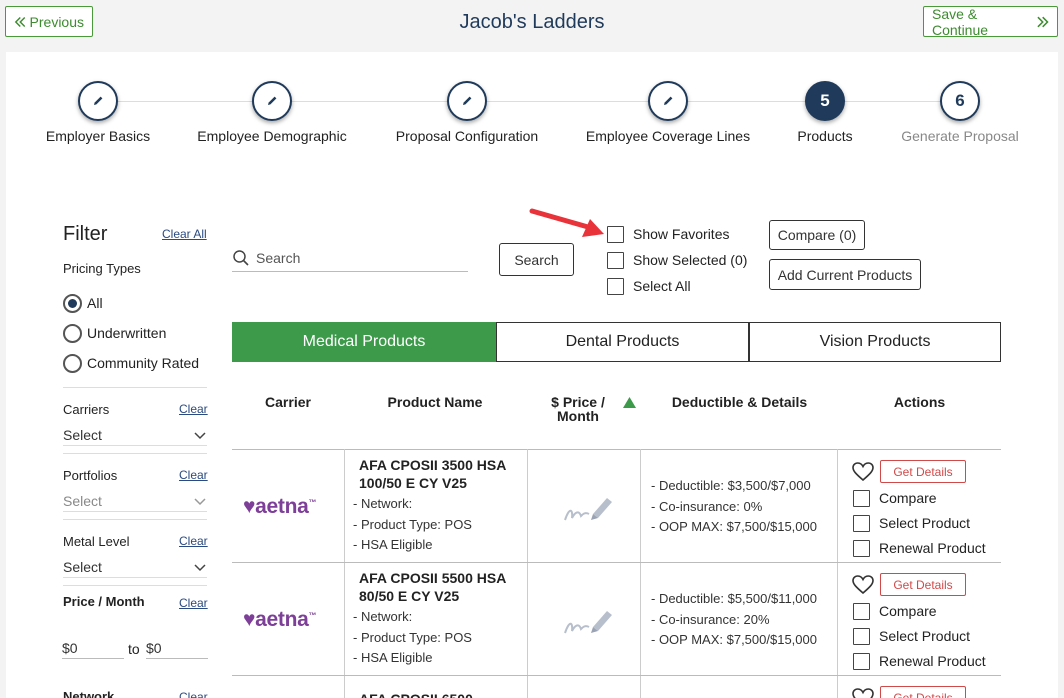 The width and height of the screenshot is (1064, 698). I want to click on tab-vision-products: Vision Products, so click(875, 342).